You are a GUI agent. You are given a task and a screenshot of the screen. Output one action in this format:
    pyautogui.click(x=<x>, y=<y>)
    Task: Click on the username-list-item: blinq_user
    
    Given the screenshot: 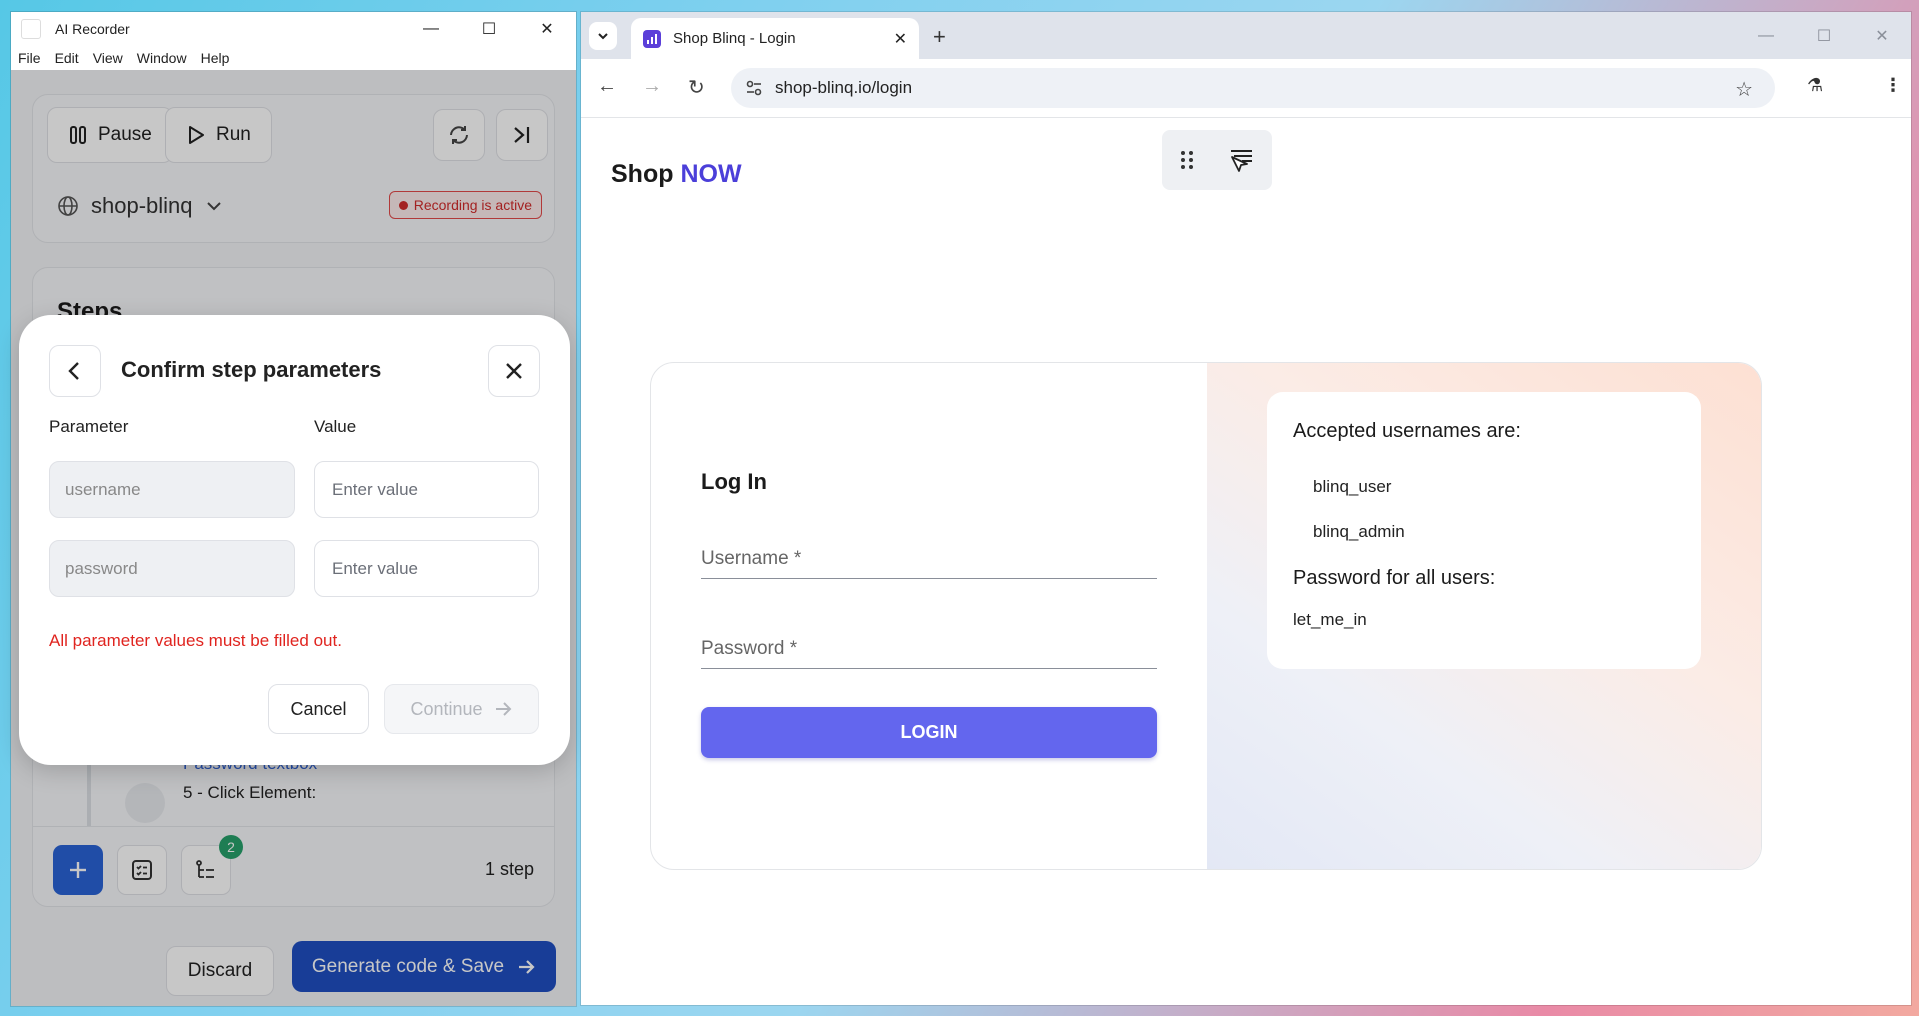 What is the action you would take?
    pyautogui.click(x=1352, y=486)
    